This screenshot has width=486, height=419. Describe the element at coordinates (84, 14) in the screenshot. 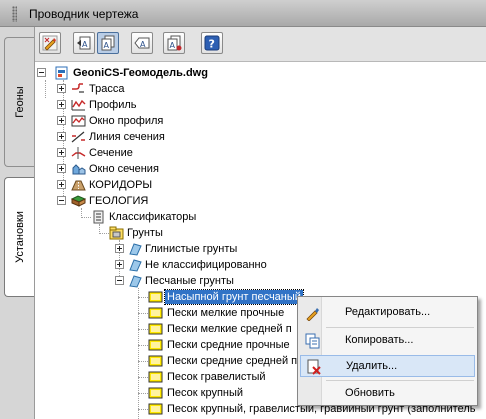

I see `window-title: Проводник чертежа` at that location.